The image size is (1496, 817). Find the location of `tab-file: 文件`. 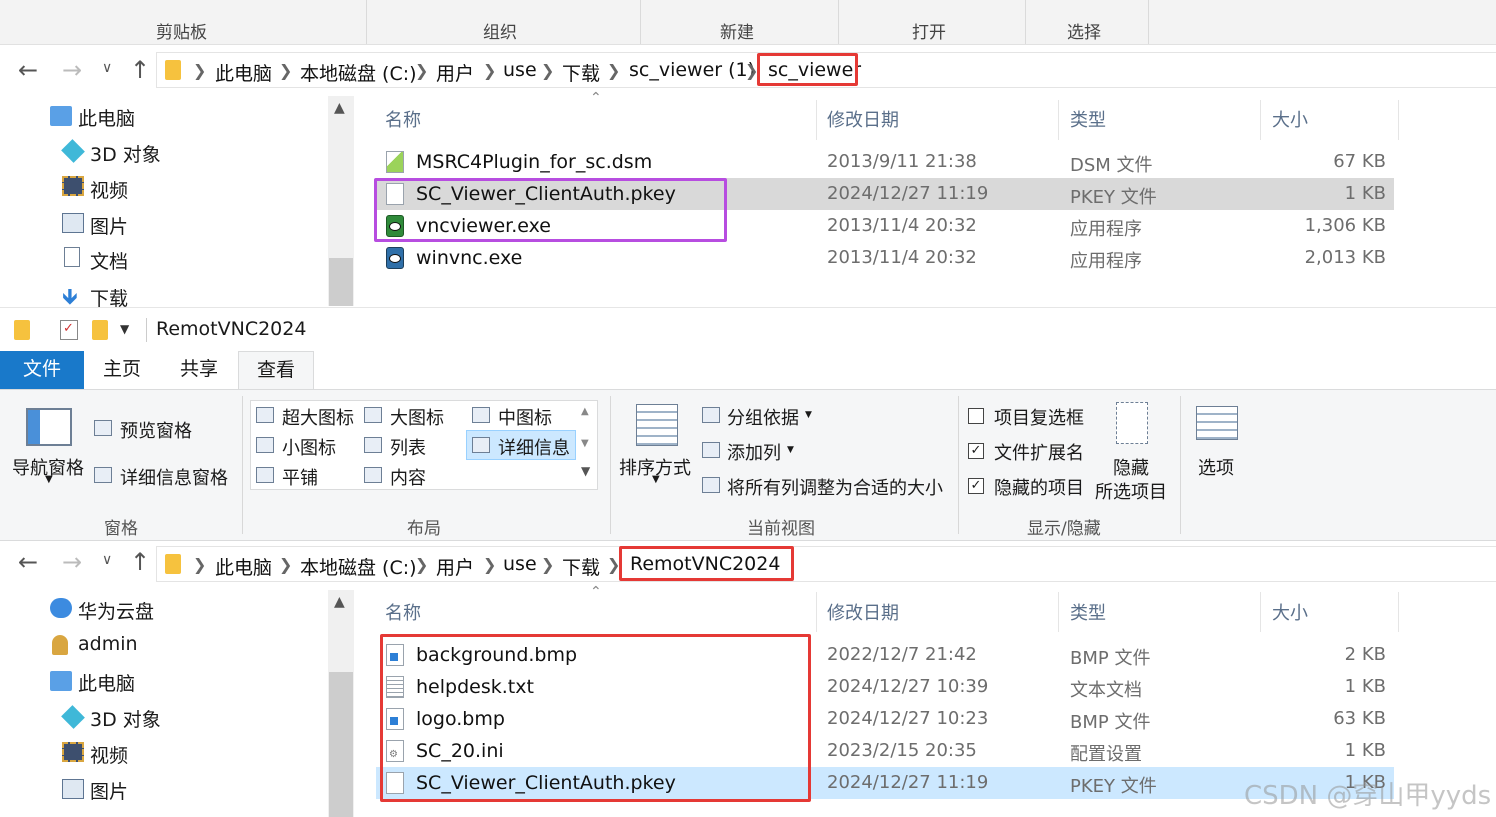

tab-file: 文件 is located at coordinates (42, 370).